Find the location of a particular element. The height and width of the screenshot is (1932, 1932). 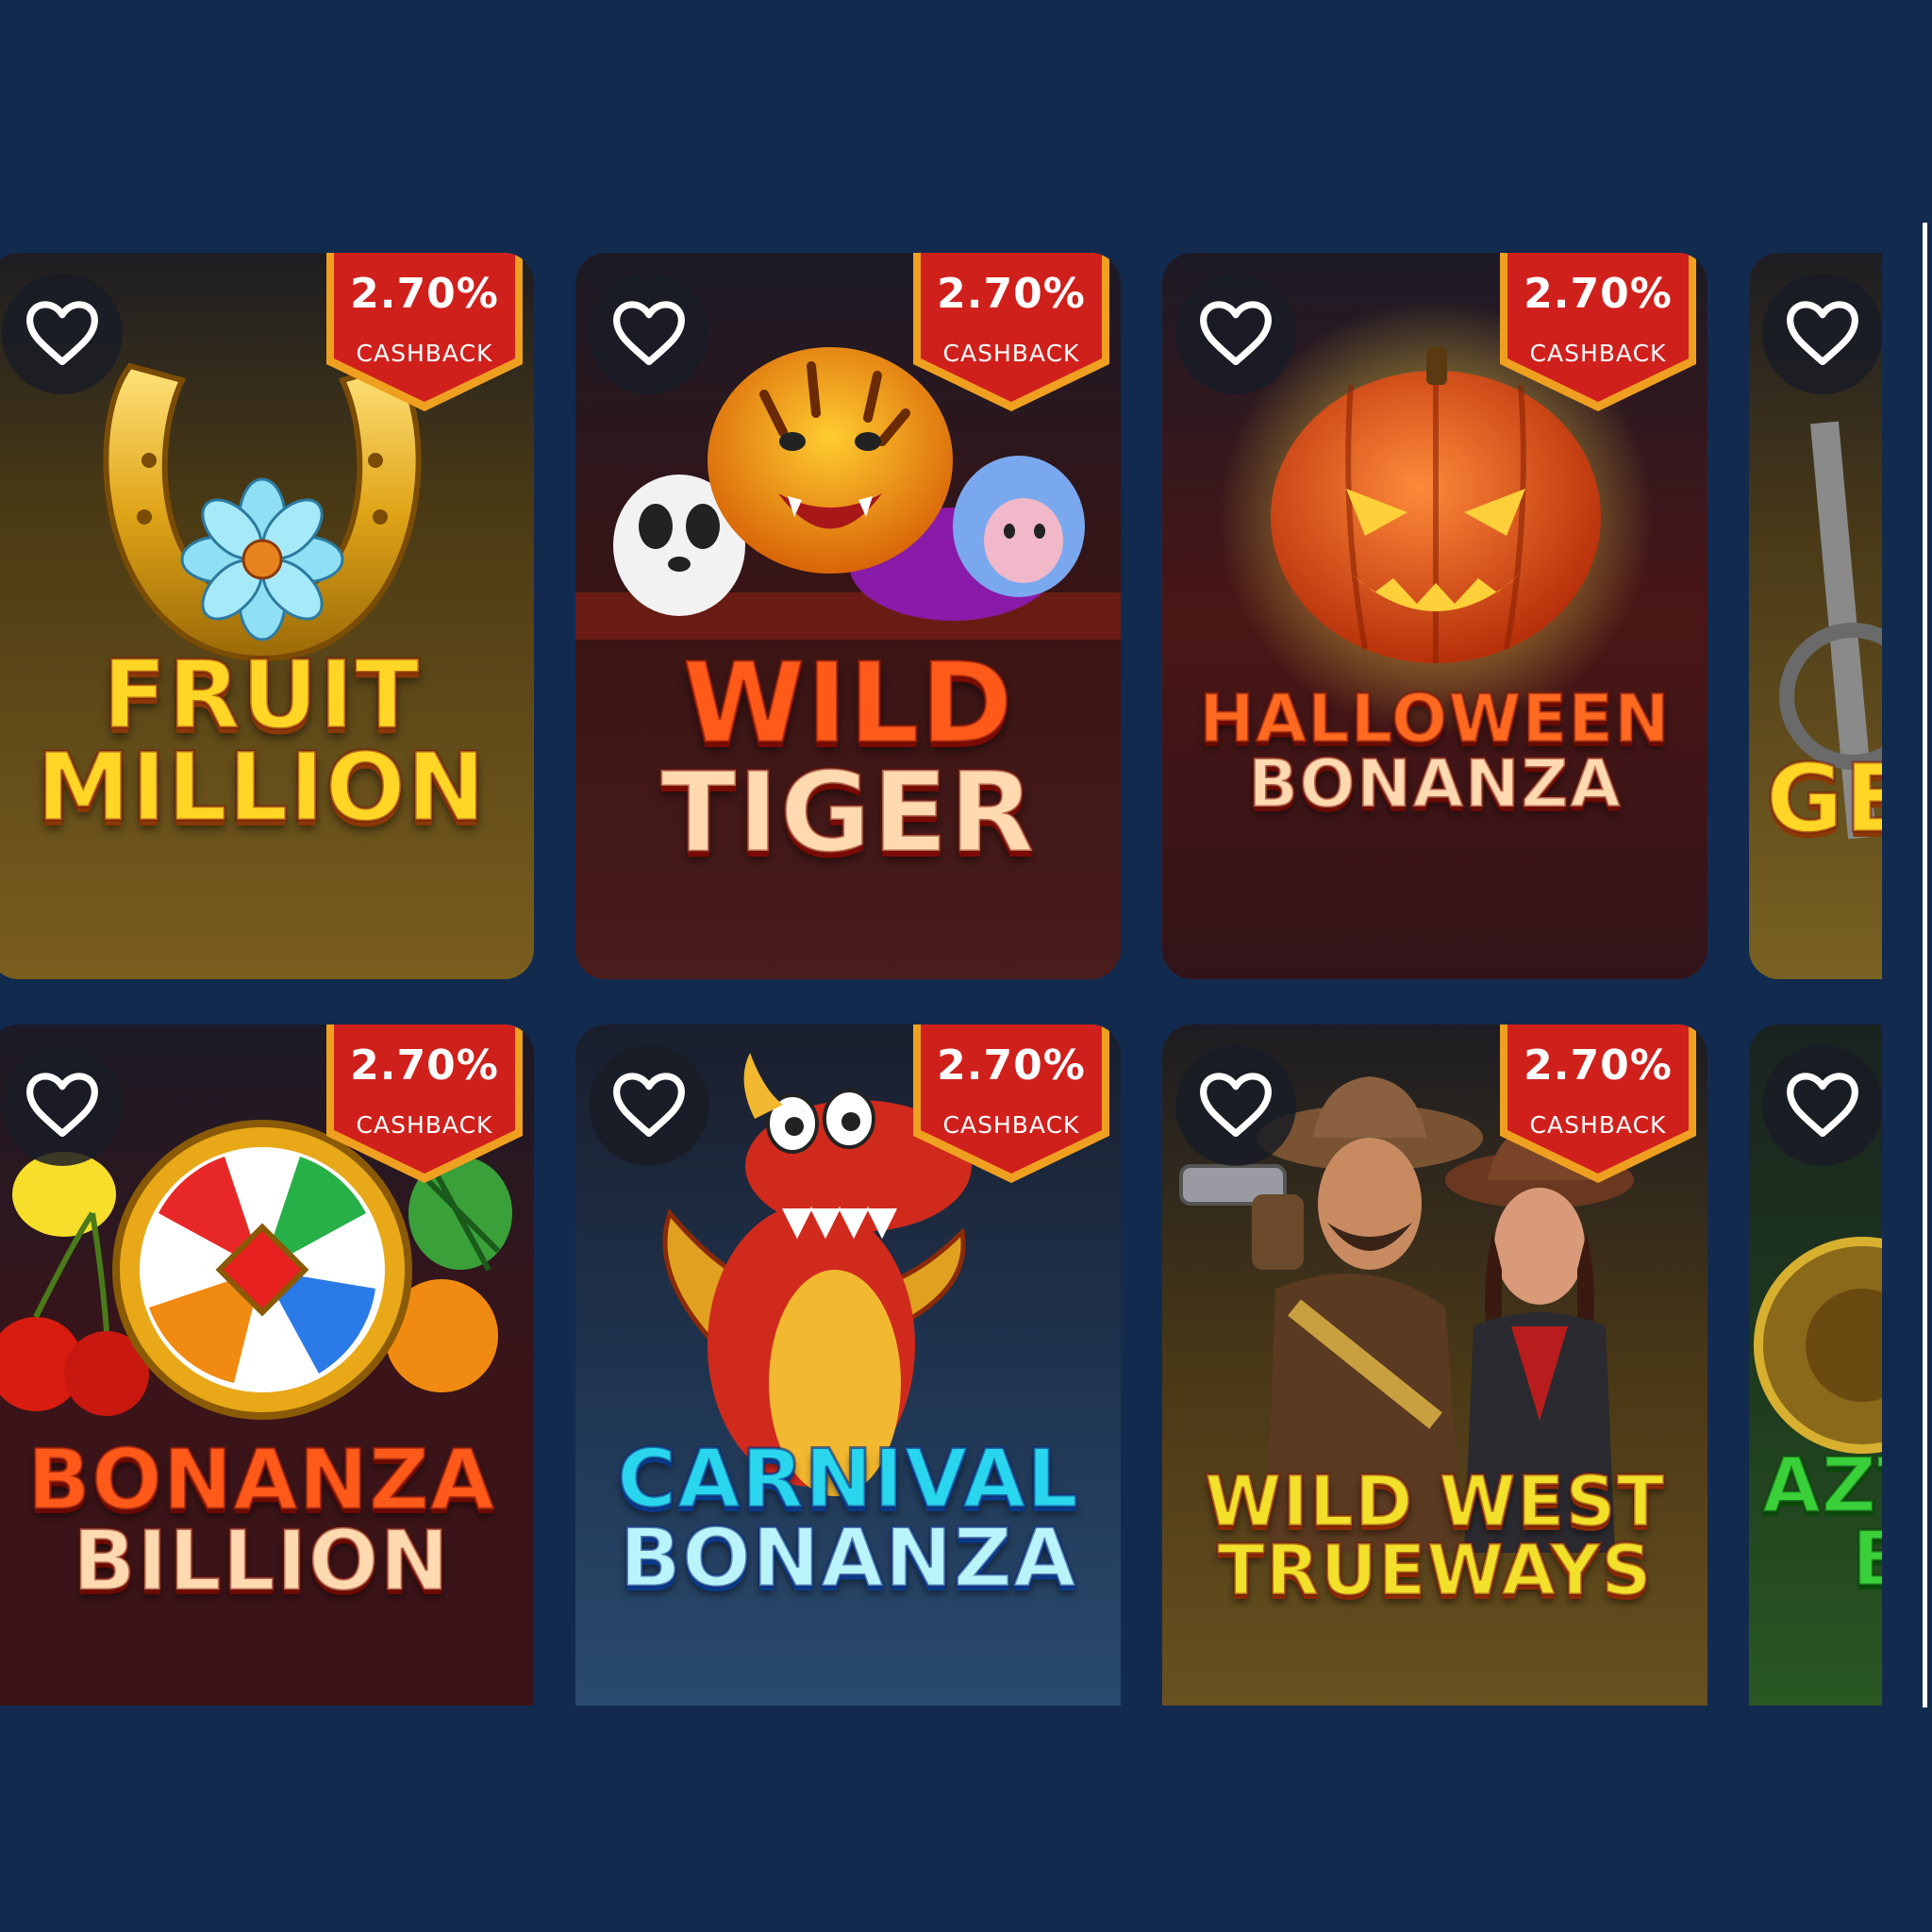

game-card-carnival-bonanza: CARNIVAL BONANZA 2.70% CASHBACK is located at coordinates (848, 1365).